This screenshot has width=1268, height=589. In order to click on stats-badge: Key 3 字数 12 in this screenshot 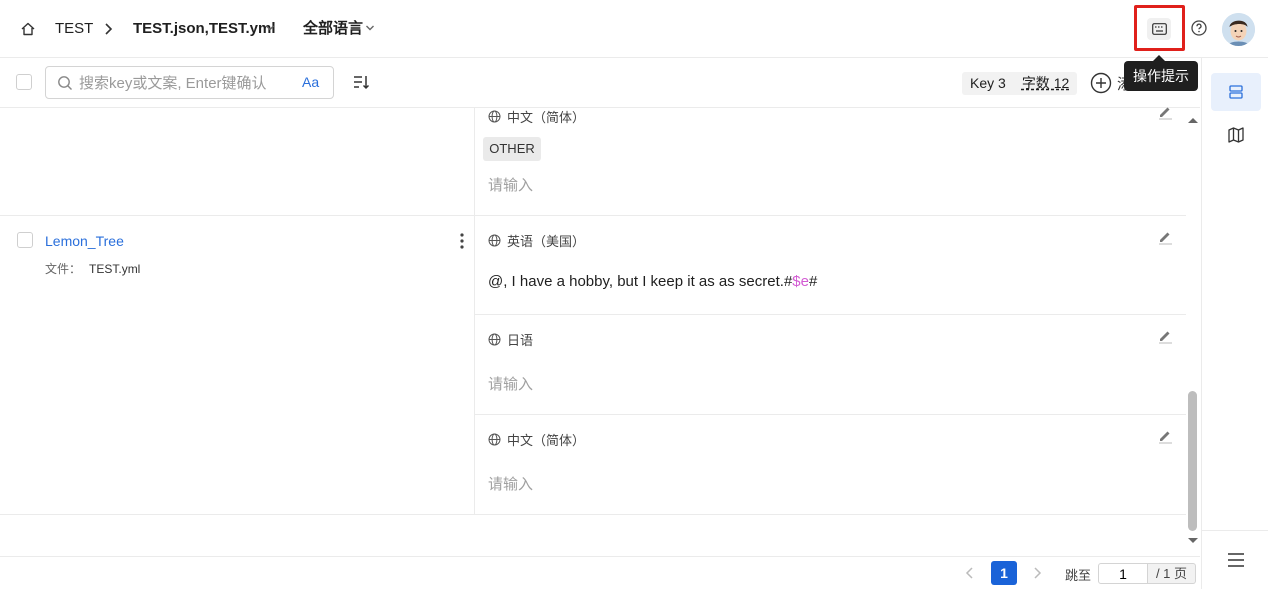, I will do `click(1020, 83)`.